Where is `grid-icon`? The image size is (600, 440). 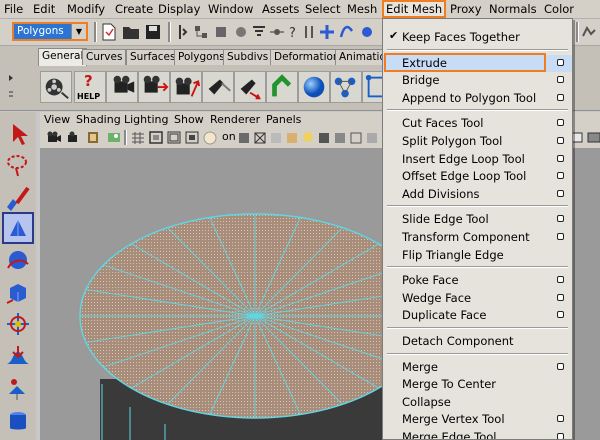 grid-icon is located at coordinates (138, 137).